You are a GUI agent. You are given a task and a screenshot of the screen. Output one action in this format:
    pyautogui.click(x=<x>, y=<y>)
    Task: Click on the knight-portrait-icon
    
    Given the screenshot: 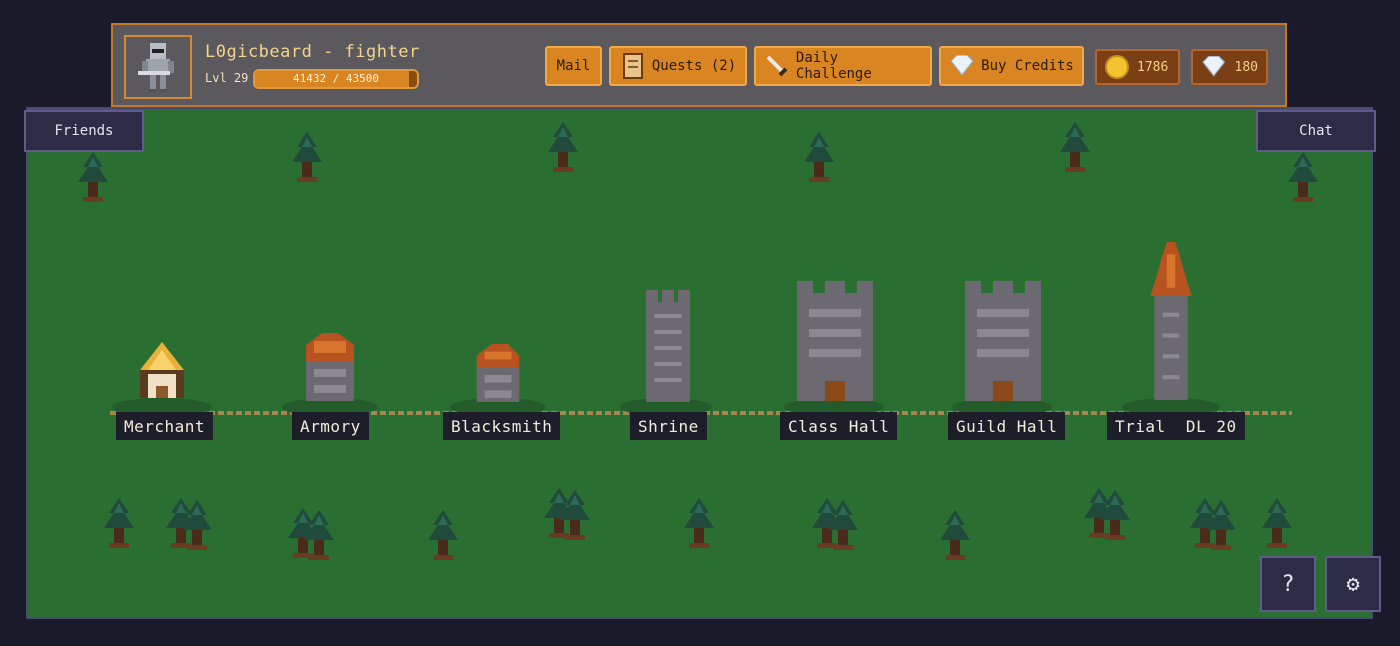 What is the action you would take?
    pyautogui.click(x=156, y=68)
    